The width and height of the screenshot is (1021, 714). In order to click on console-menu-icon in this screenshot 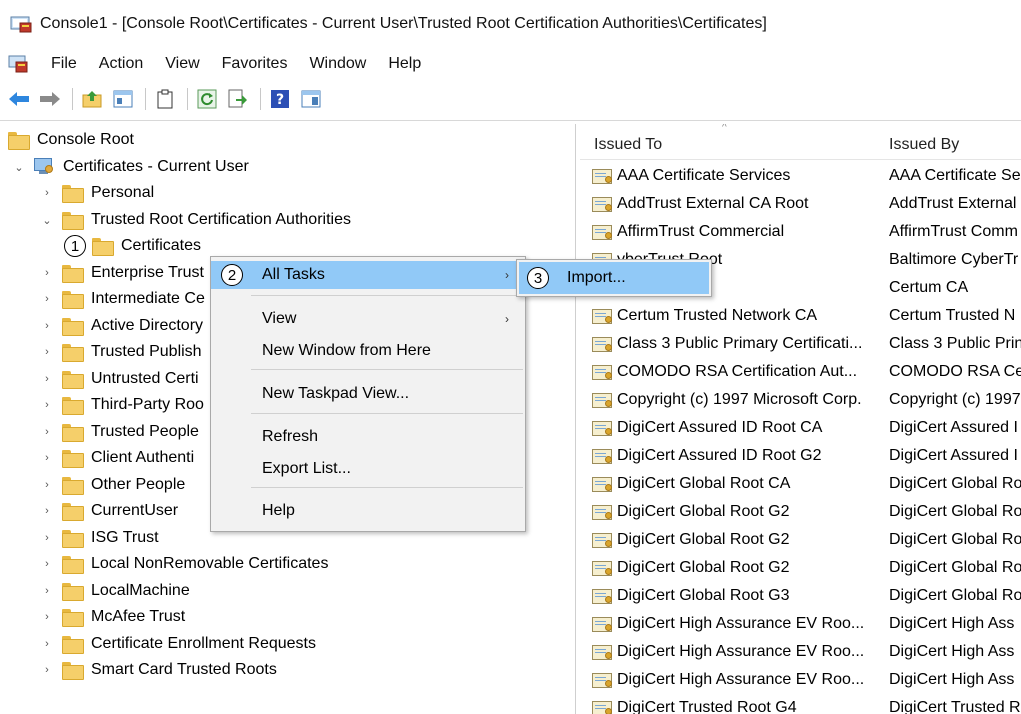, I will do `click(18, 64)`.